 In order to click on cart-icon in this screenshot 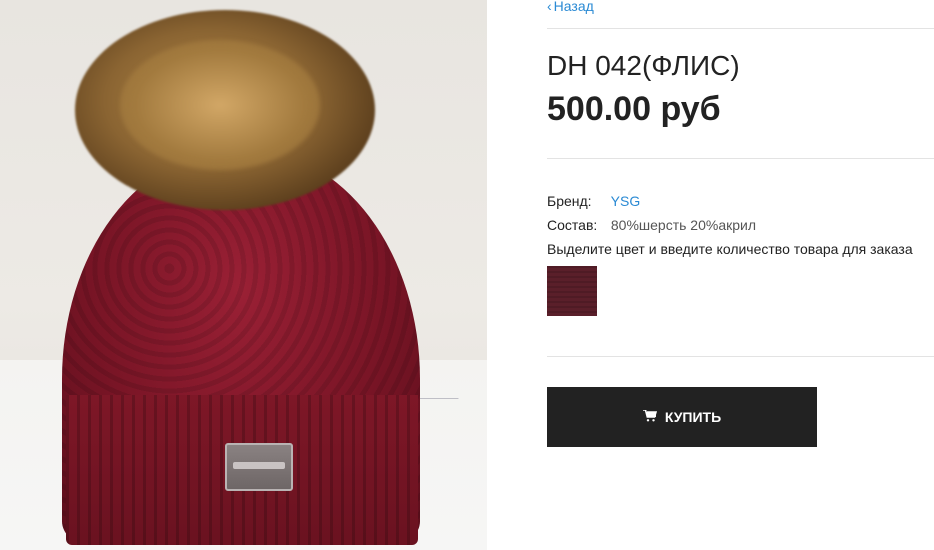, I will do `click(649, 416)`.